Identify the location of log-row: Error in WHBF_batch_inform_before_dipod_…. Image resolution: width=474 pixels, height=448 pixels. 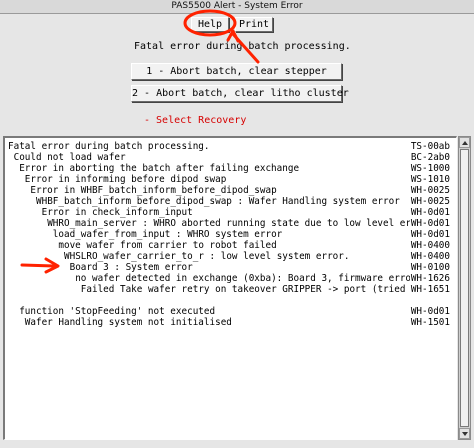
(228, 190).